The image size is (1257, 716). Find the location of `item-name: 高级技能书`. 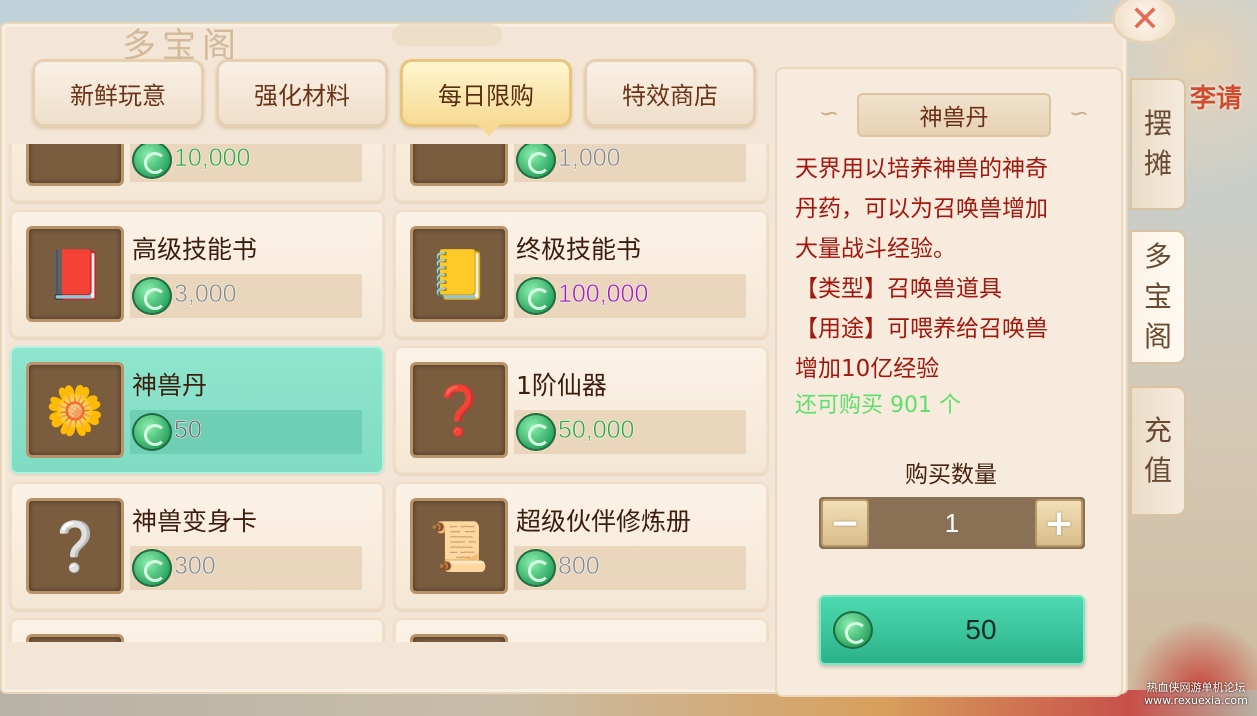

item-name: 高级技能书 is located at coordinates (195, 249).